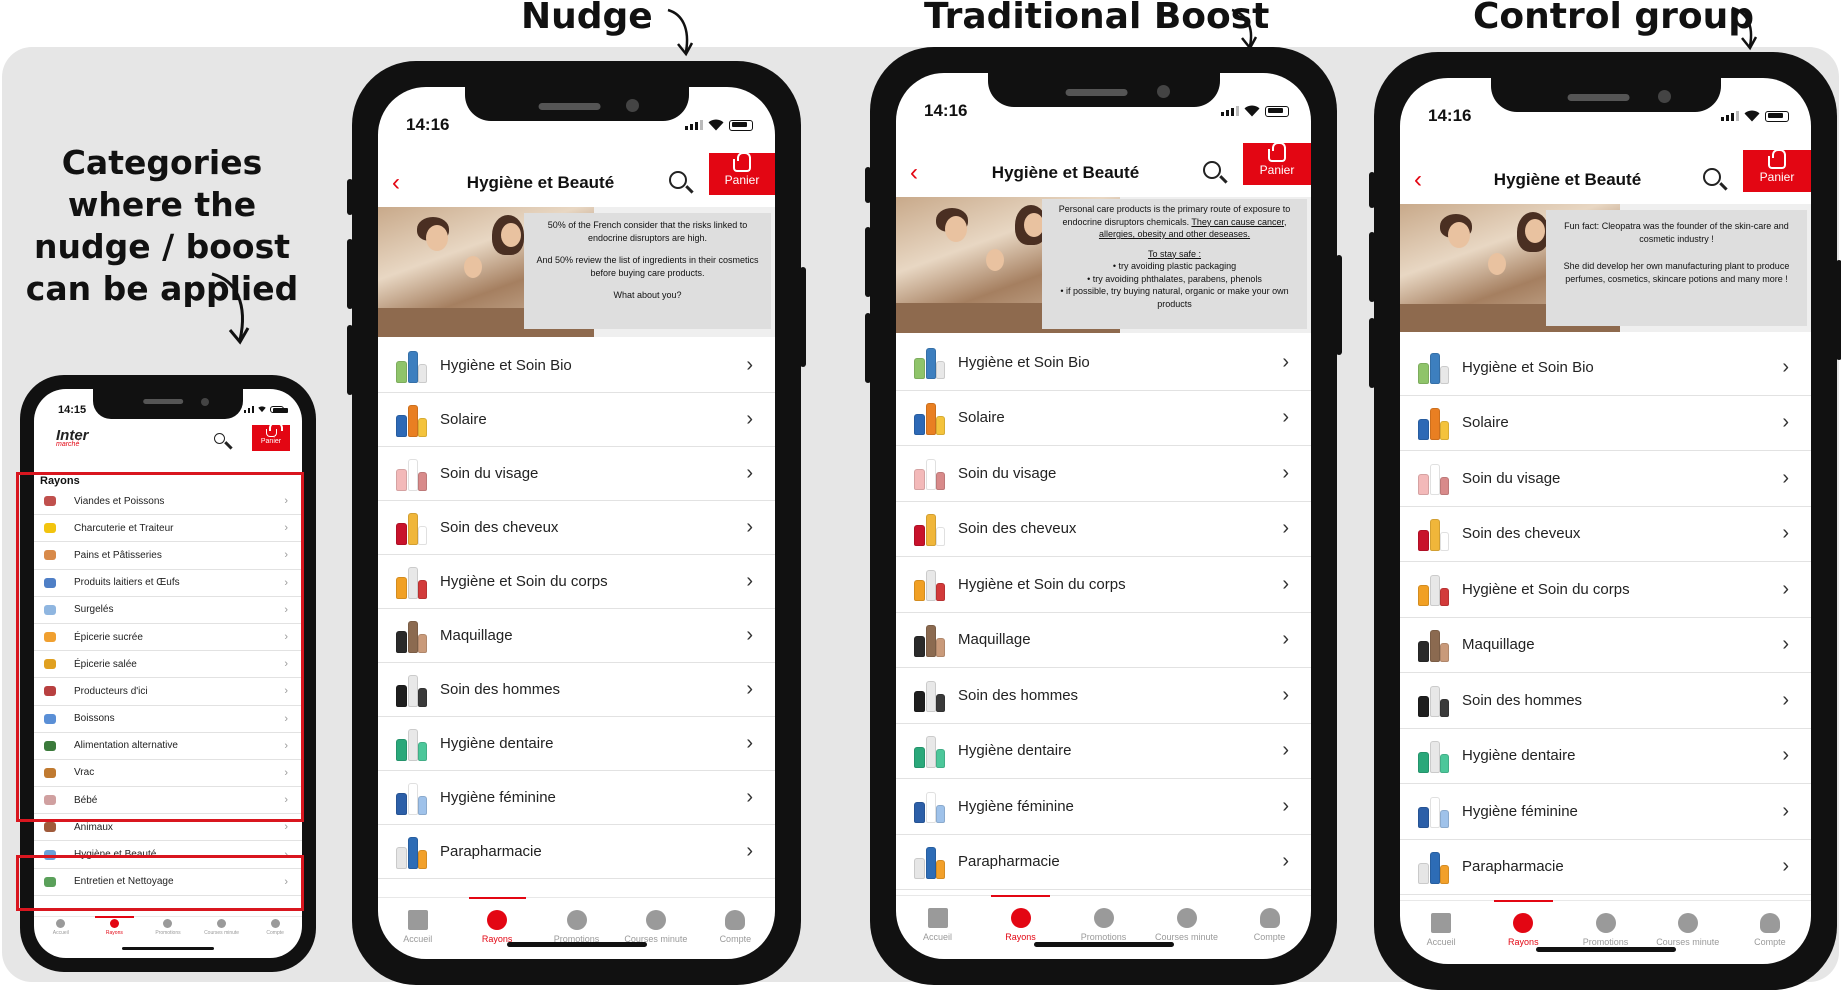 The height and width of the screenshot is (992, 1841). I want to click on category-label: Hygiène féminine, so click(498, 797).